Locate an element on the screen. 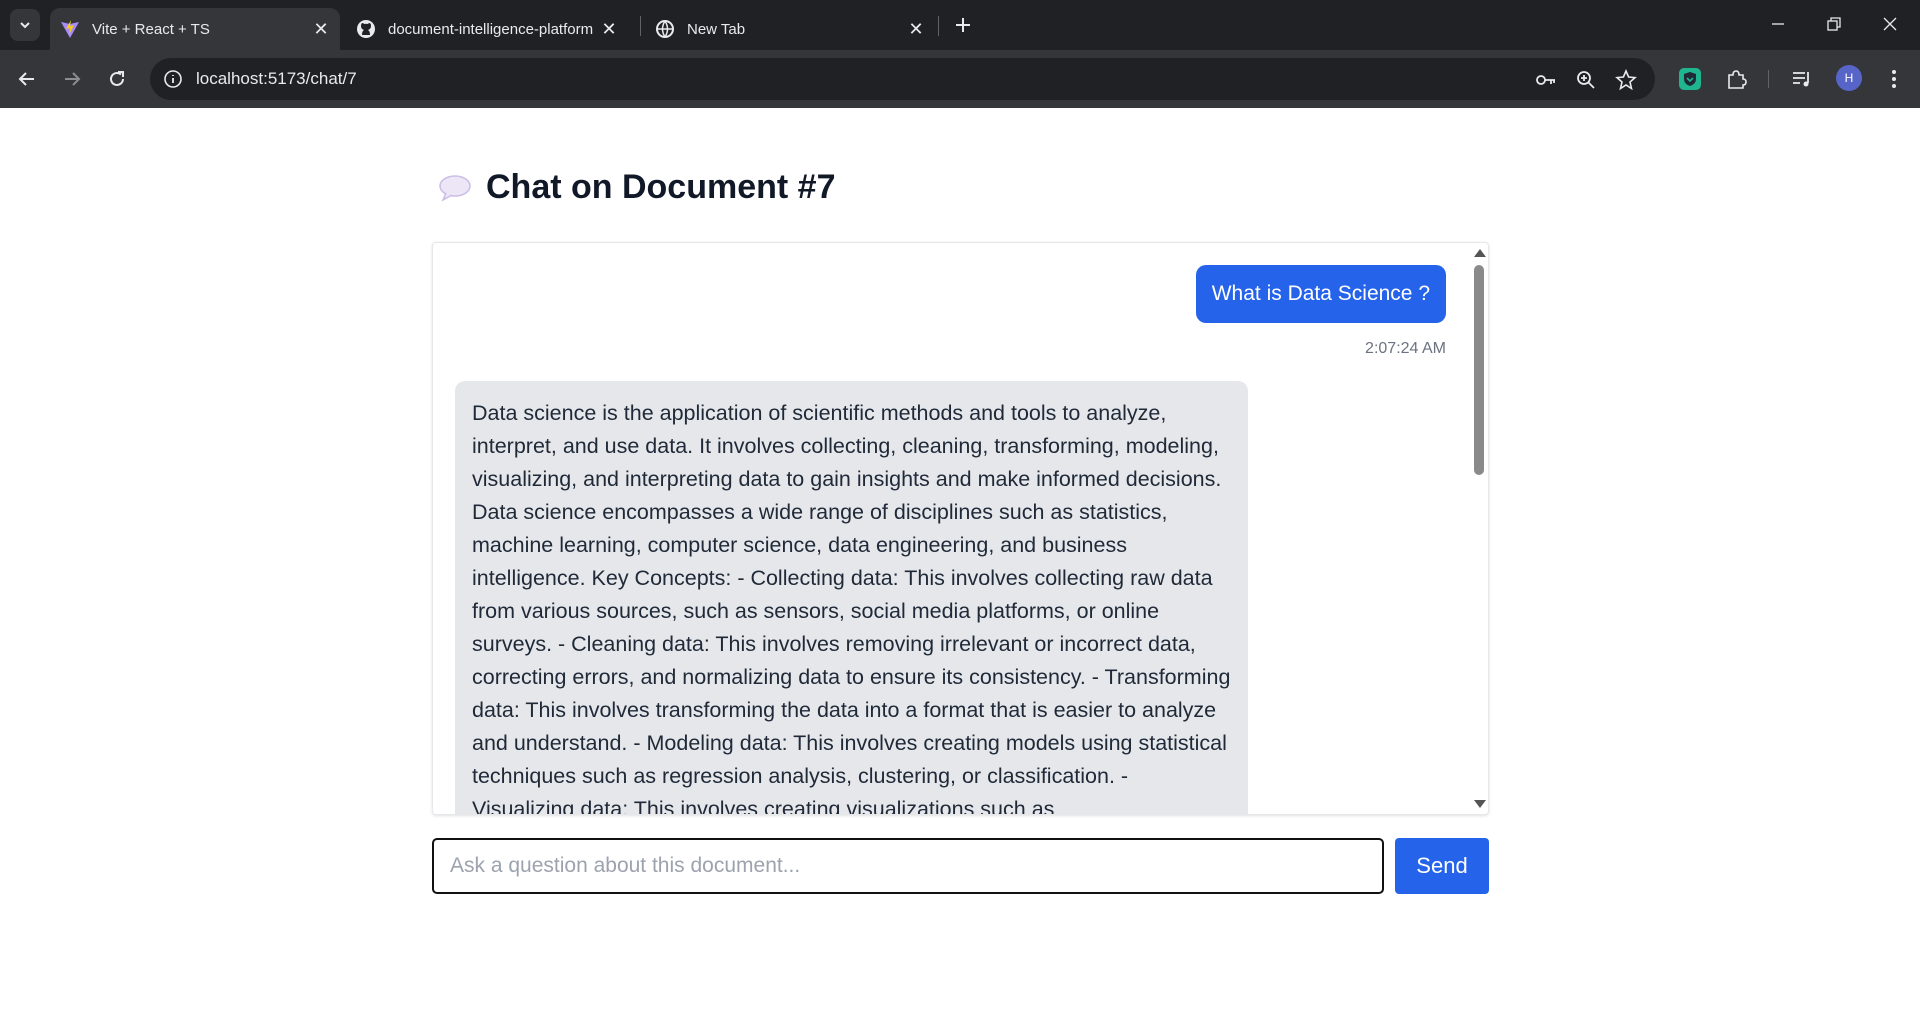  browser-toolbar: localhost:5173/chat/7 H is located at coordinates (960, 79).